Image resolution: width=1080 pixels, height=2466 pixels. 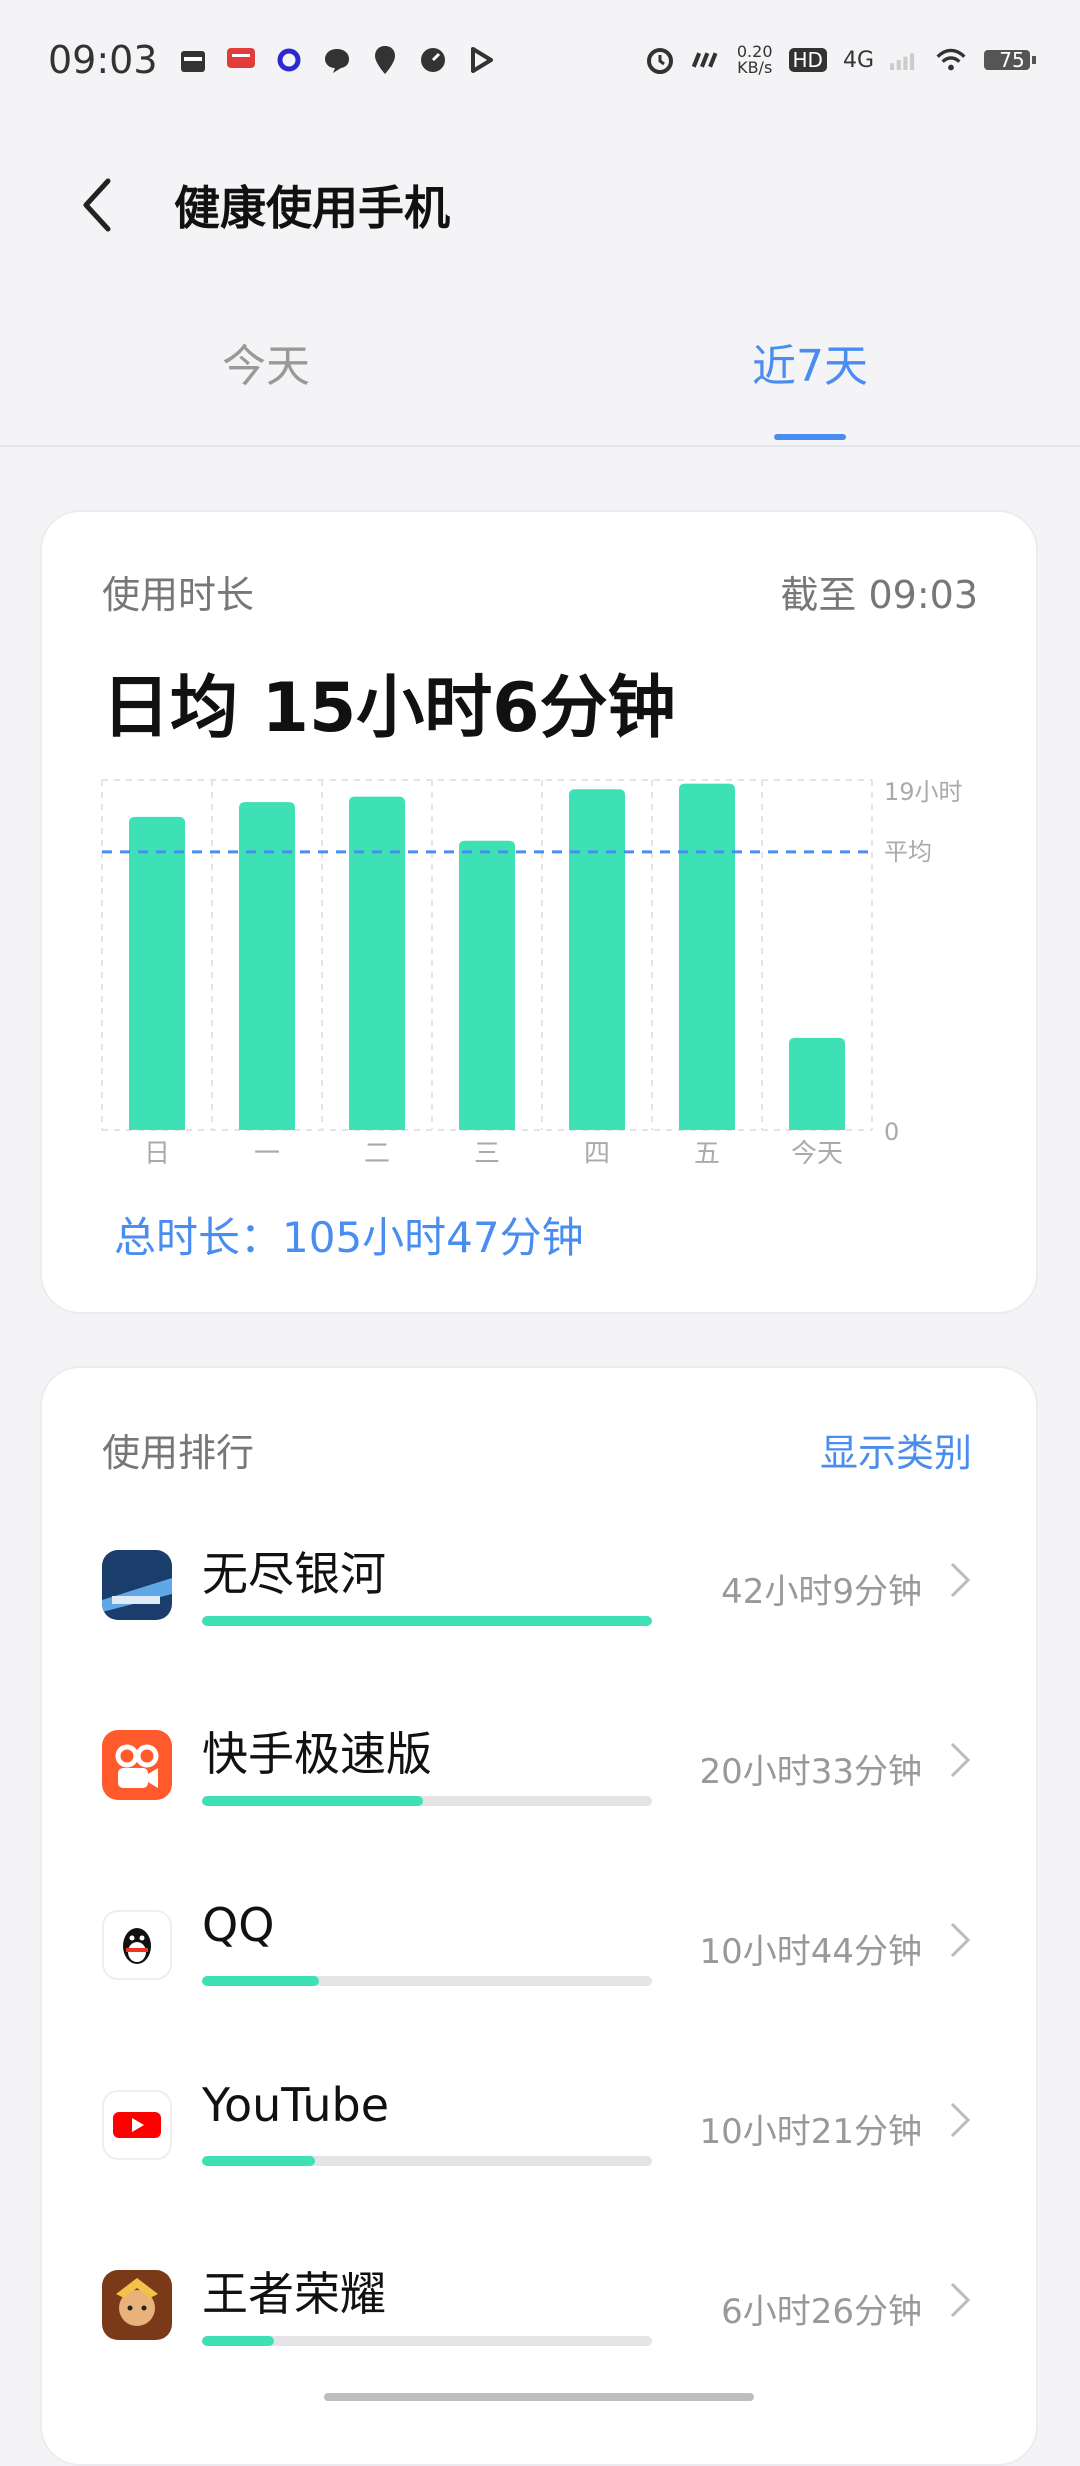 I want to click on x-tick-label: 二, so click(x=377, y=1154).